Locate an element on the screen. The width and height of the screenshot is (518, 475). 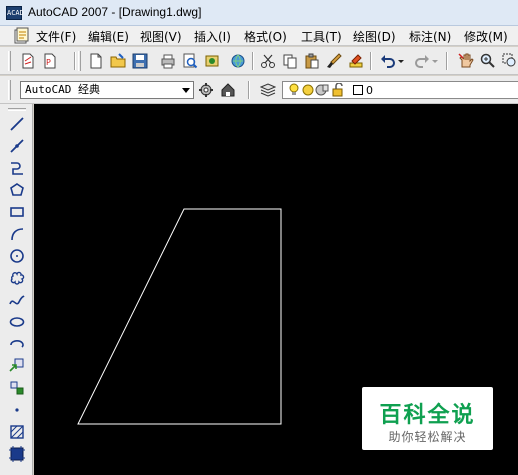
publish-icon is located at coordinates (212, 61).